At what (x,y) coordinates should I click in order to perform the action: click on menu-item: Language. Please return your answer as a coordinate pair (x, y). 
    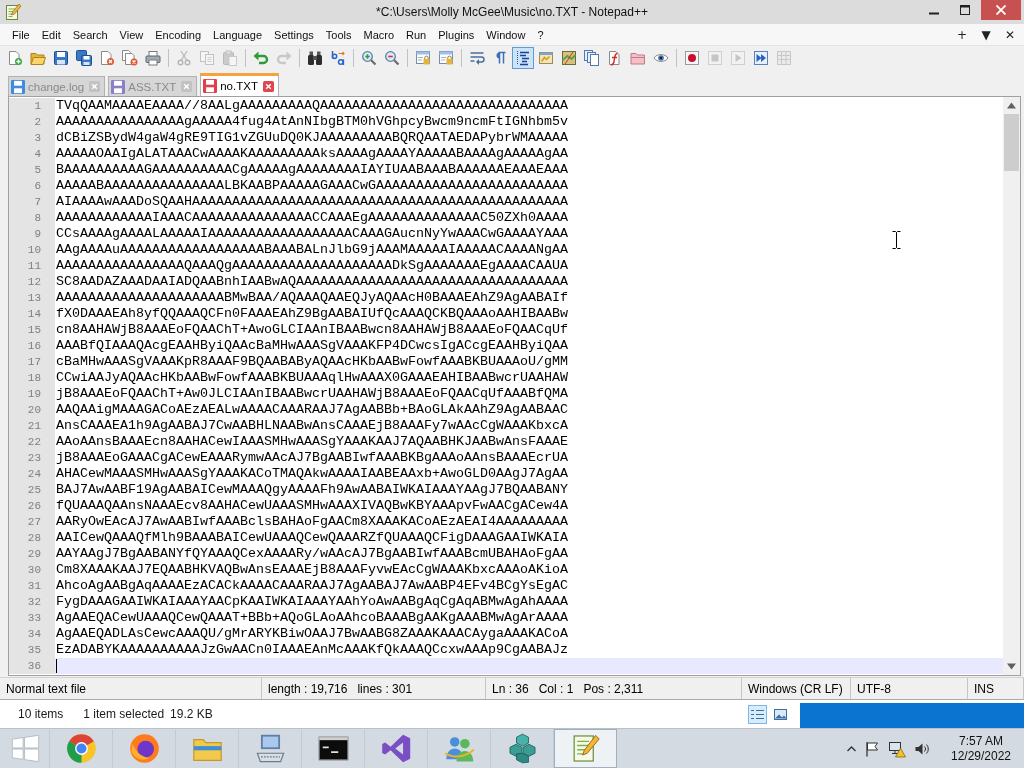
    Looking at the image, I should click on (238, 34).